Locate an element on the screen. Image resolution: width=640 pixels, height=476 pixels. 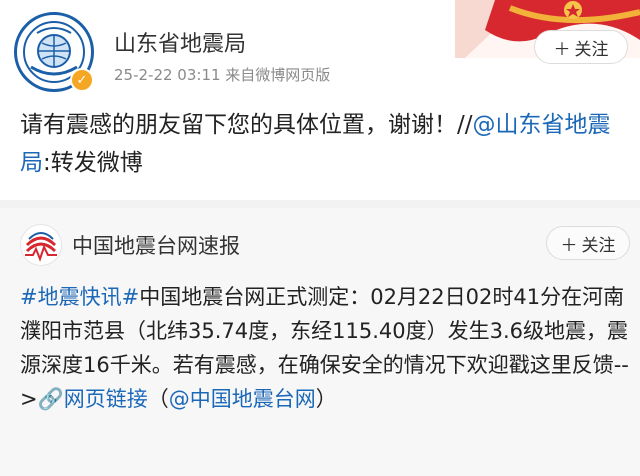
post-meta: 25-2-22 03:11 来自微博网页版 is located at coordinates (222, 75).